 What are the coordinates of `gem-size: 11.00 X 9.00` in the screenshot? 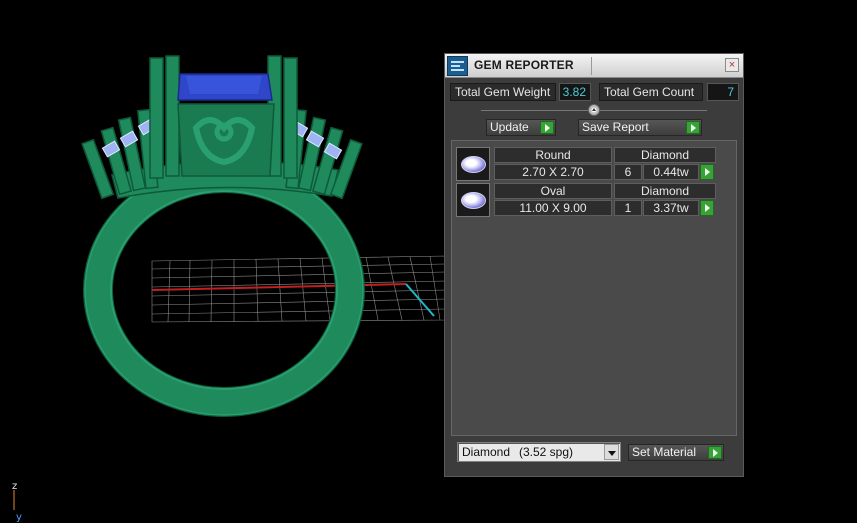 It's located at (553, 208).